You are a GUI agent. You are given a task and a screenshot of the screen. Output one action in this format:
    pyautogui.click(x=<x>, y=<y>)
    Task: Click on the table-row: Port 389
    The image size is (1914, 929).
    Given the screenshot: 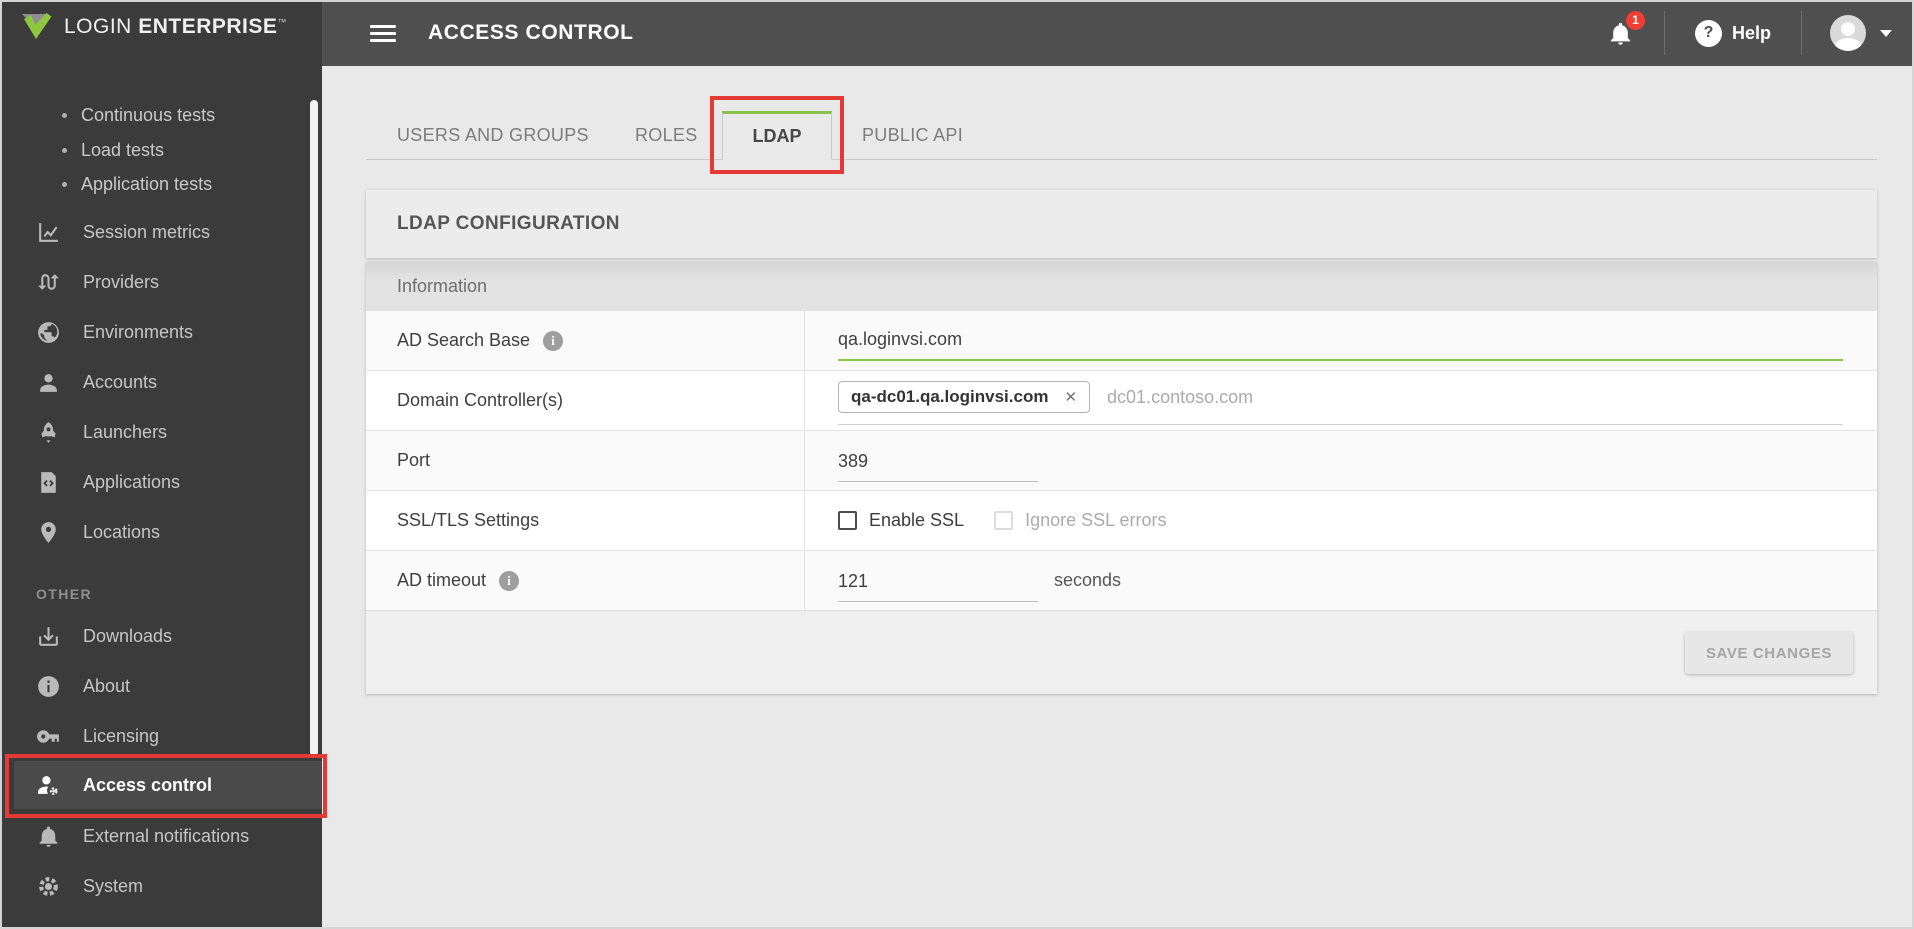 What is the action you would take?
    pyautogui.click(x=1121, y=460)
    